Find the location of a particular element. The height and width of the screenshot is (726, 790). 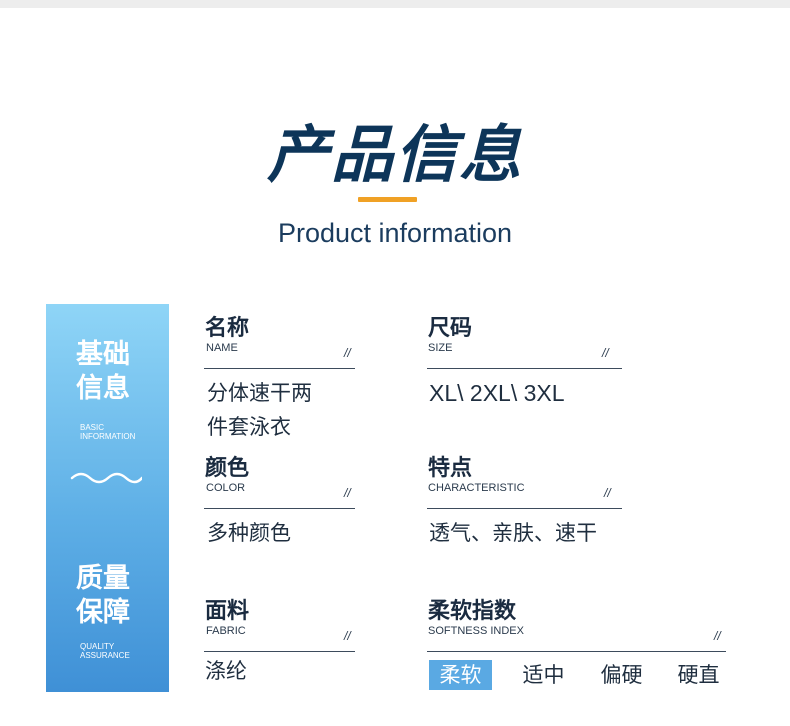

fabric-slash: // is located at coordinates (347, 636).